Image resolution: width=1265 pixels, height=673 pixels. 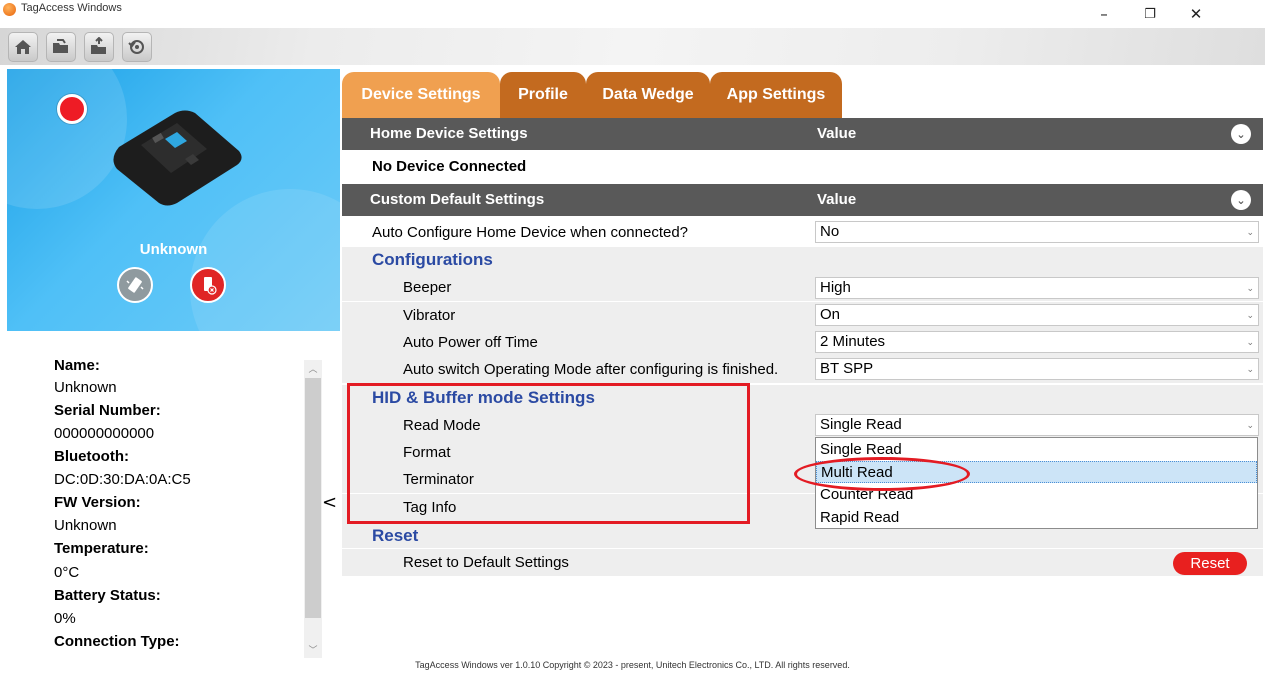 What do you see at coordinates (449, 166) in the screenshot?
I see `no-device-label: No Device Connected` at bounding box center [449, 166].